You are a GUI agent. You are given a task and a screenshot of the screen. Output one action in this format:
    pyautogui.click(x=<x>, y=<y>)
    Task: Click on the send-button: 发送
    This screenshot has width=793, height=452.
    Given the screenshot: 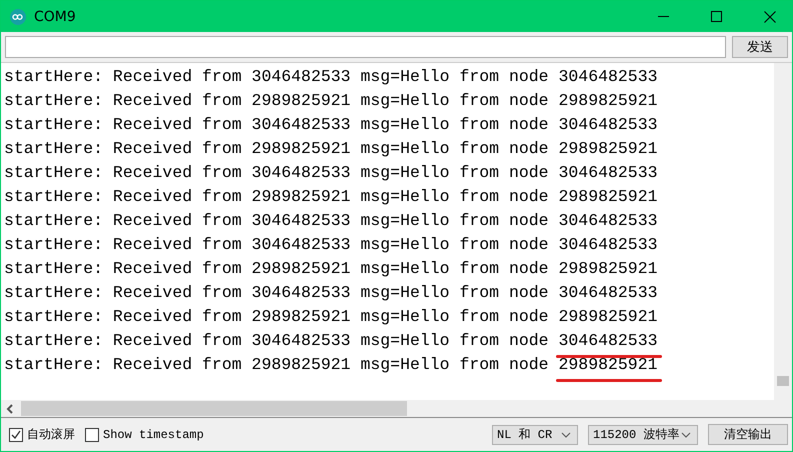 What is the action you would take?
    pyautogui.click(x=760, y=47)
    